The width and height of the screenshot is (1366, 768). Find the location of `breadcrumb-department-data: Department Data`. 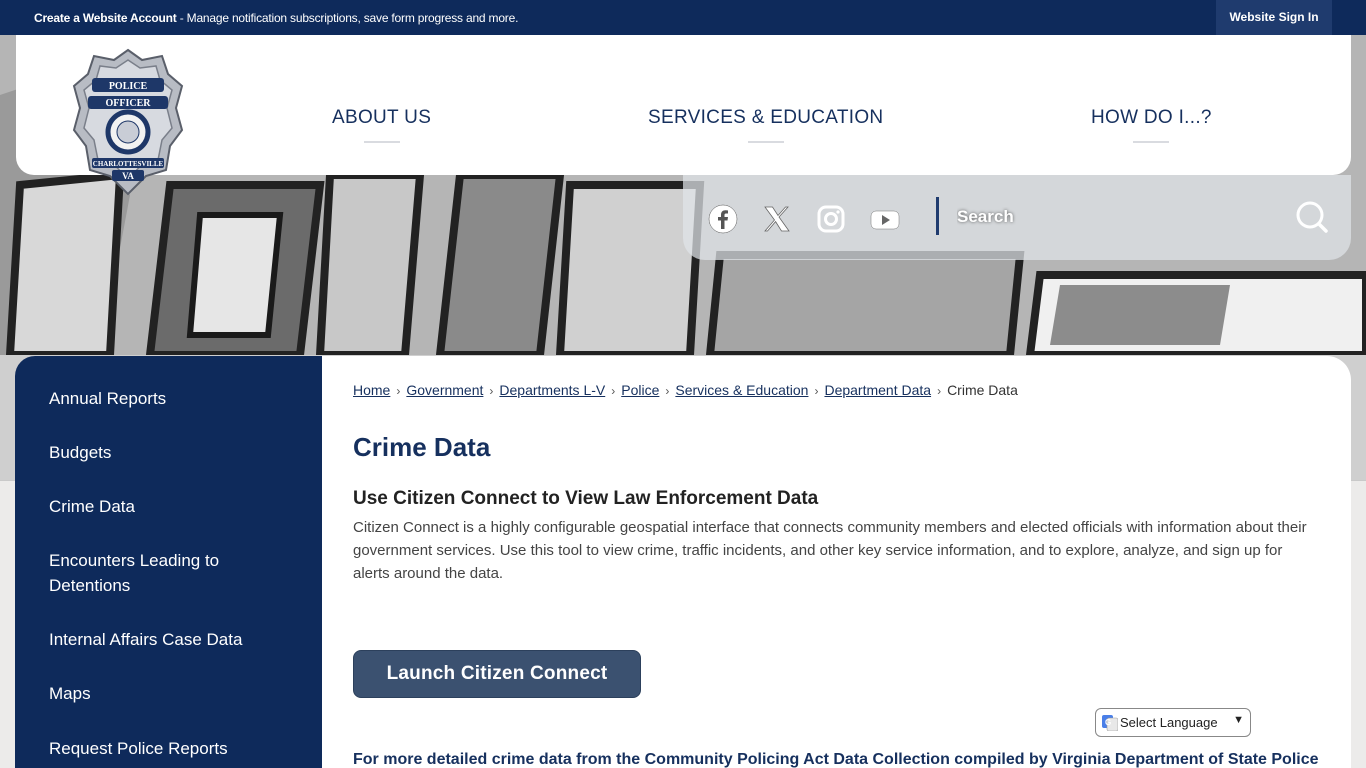

breadcrumb-department-data: Department Data is located at coordinates (877, 390).